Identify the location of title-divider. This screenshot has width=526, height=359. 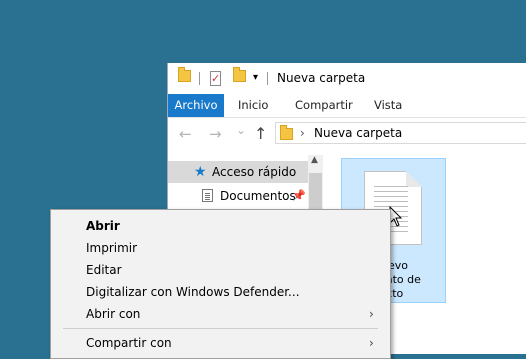
(267, 78).